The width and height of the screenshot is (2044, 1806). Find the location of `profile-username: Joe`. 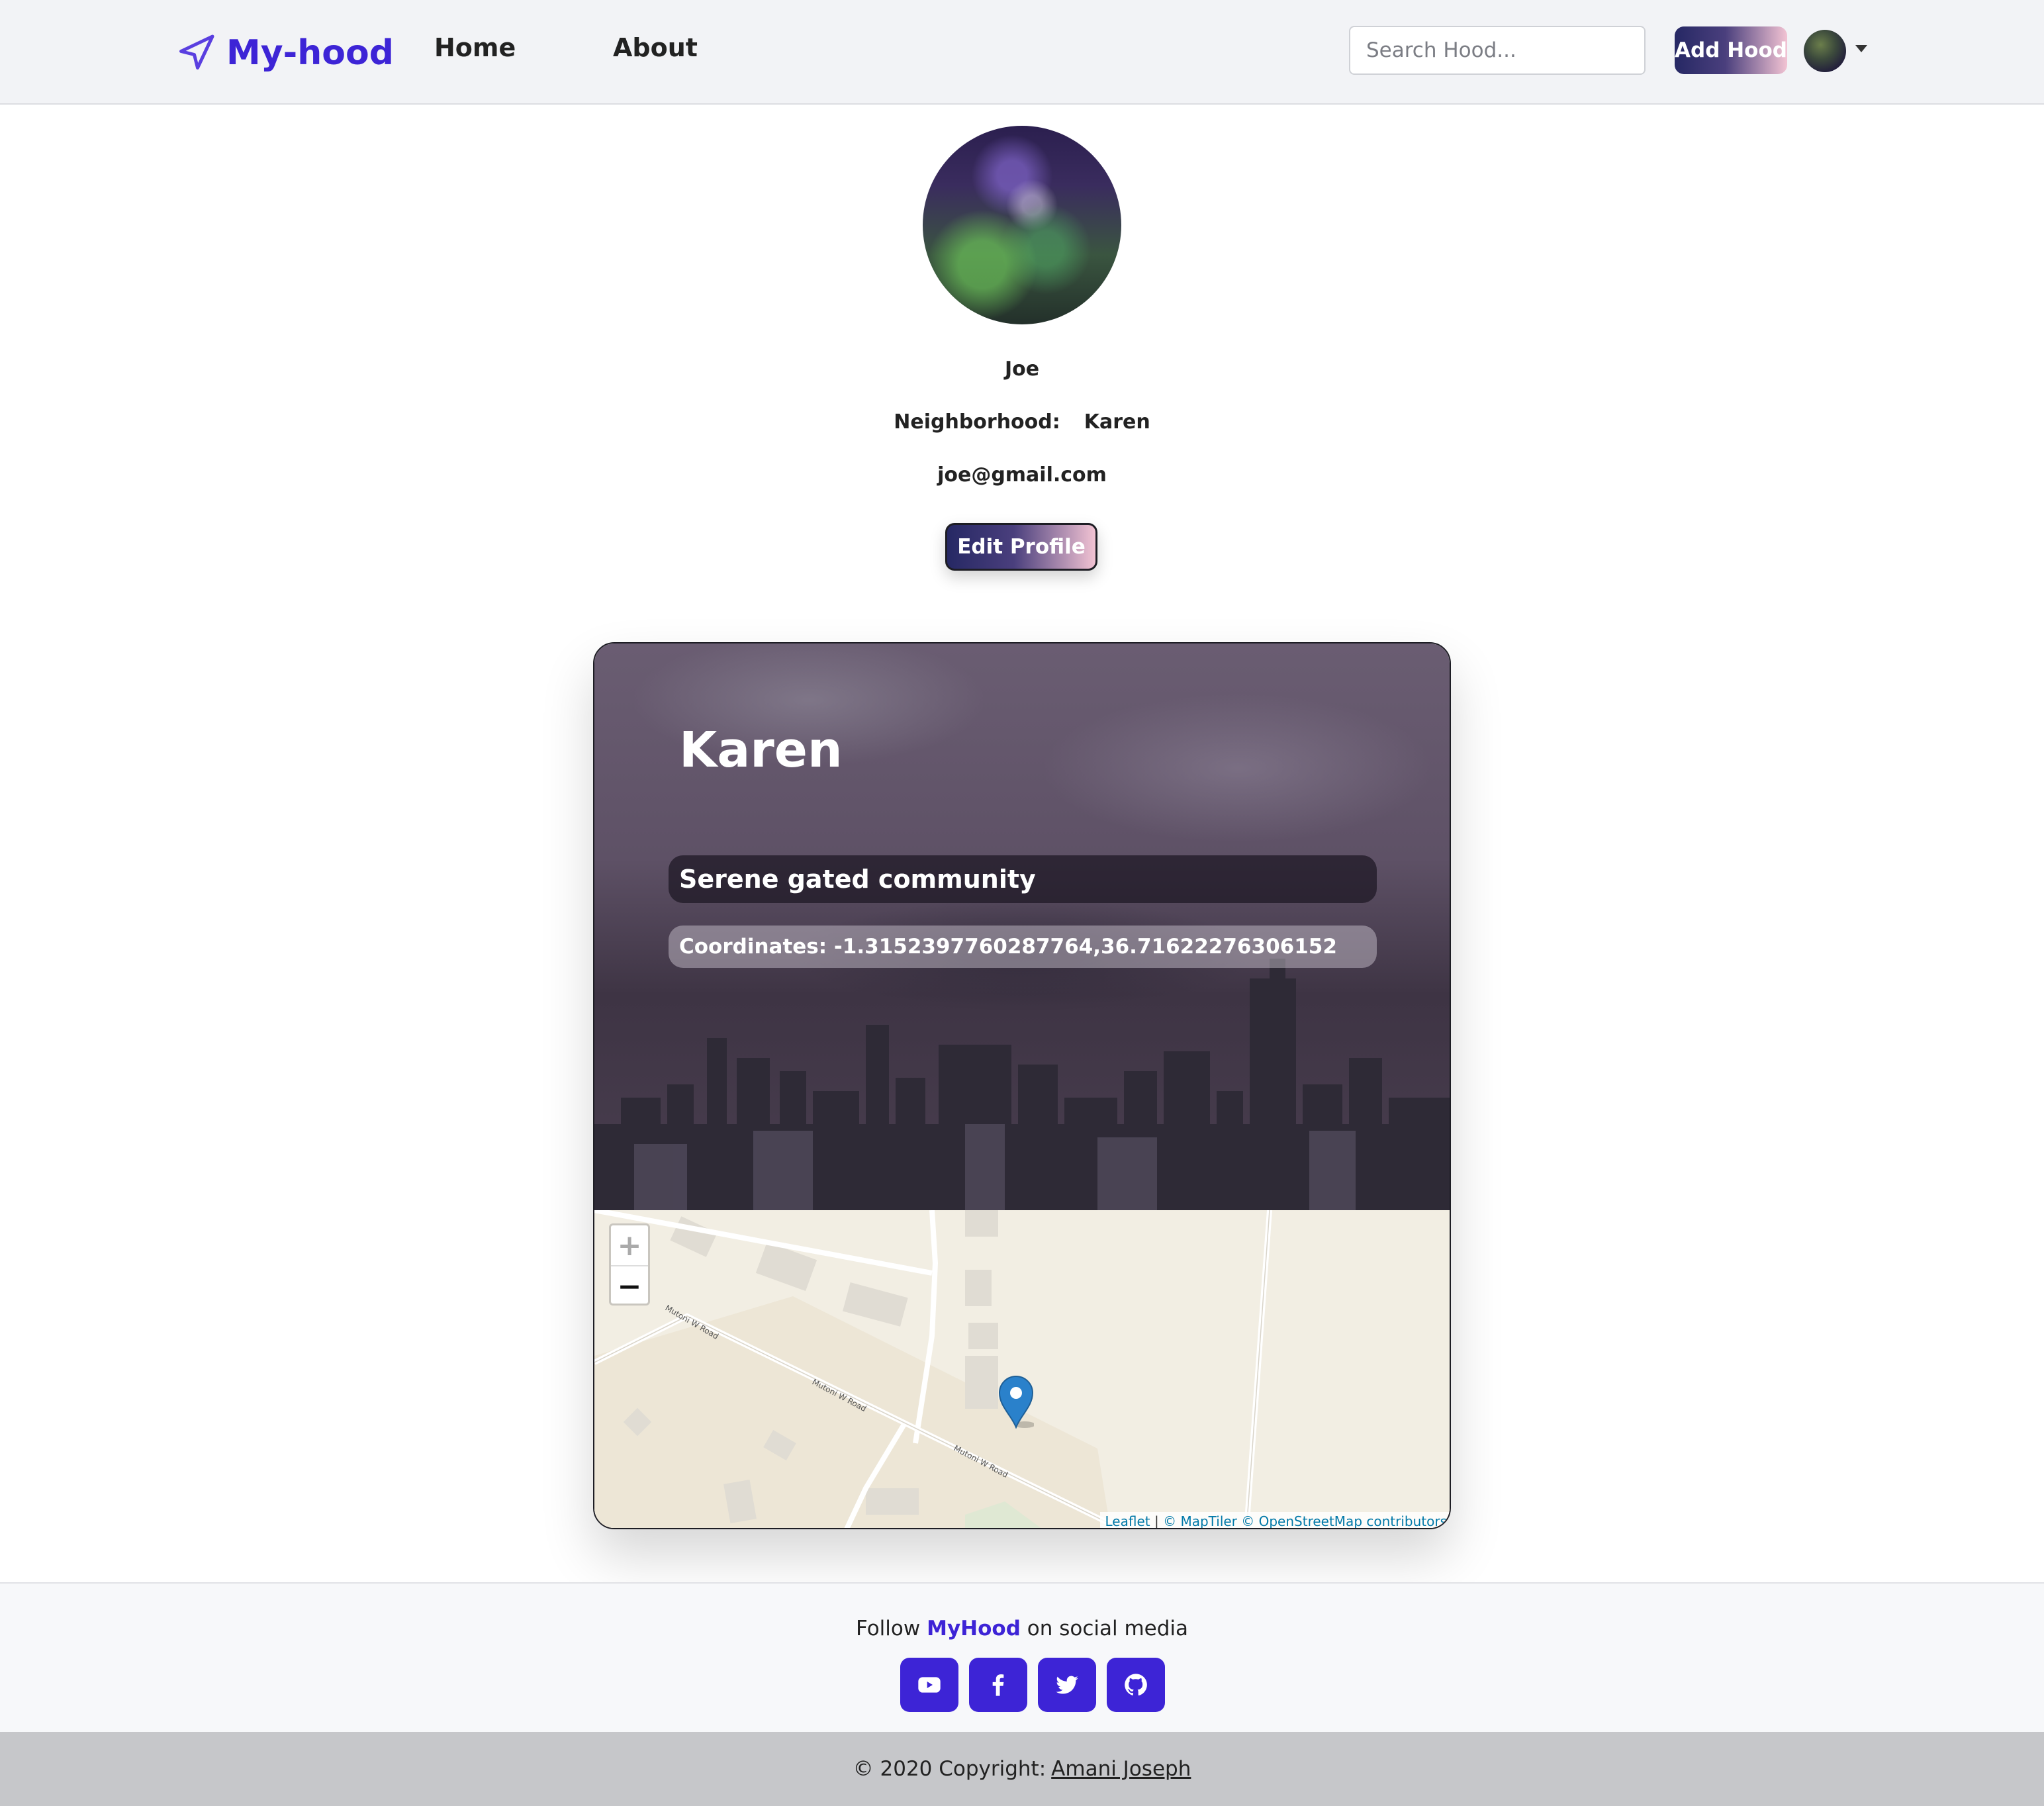

profile-username: Joe is located at coordinates (1022, 369).